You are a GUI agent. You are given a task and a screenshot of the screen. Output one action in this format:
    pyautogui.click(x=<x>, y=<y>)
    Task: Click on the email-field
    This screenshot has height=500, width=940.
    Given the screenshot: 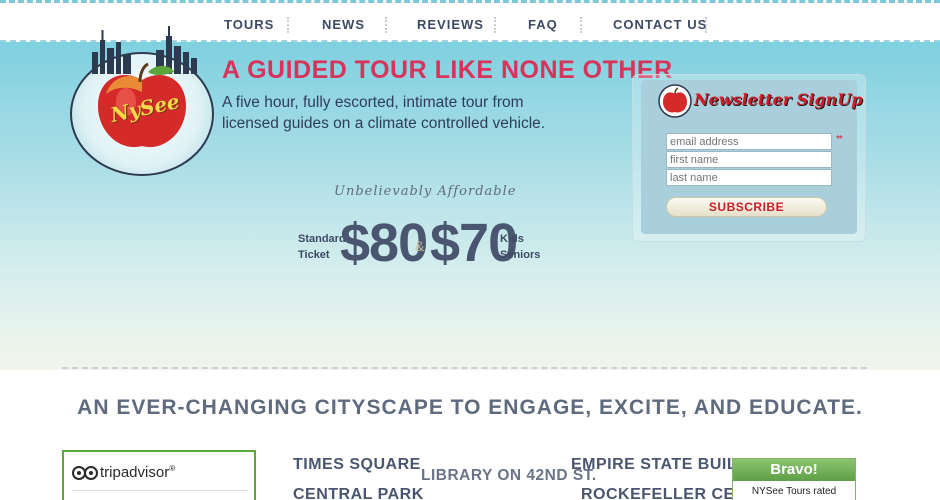 What is the action you would take?
    pyautogui.click(x=749, y=141)
    